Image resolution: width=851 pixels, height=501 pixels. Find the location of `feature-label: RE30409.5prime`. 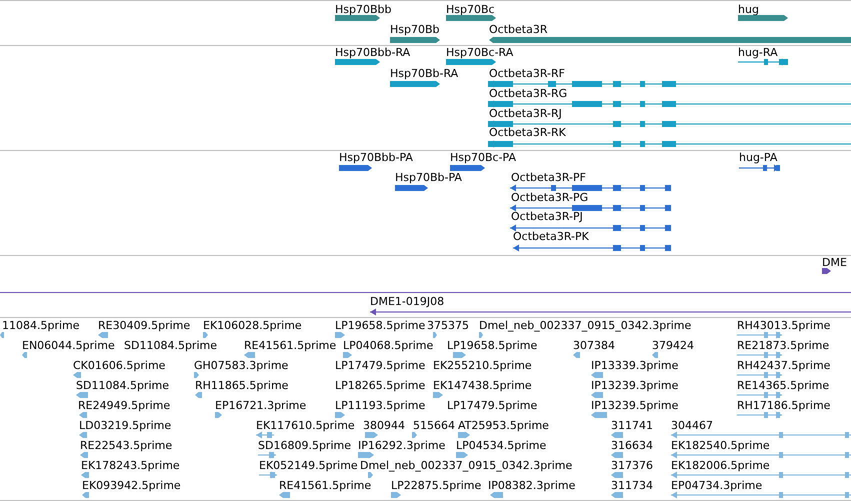

feature-label: RE30409.5prime is located at coordinates (144, 326).